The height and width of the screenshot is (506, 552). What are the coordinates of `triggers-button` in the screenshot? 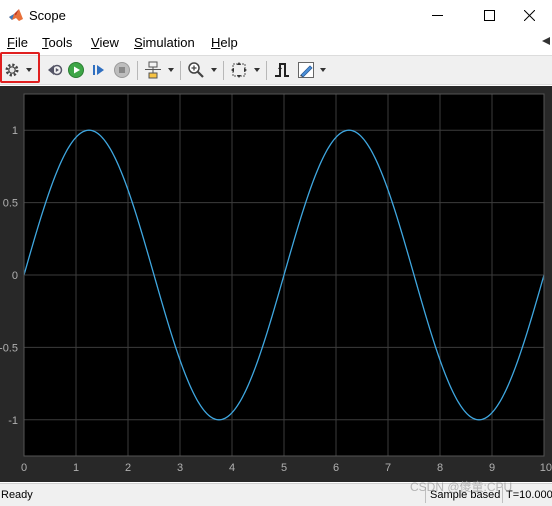 It's located at (282, 70).